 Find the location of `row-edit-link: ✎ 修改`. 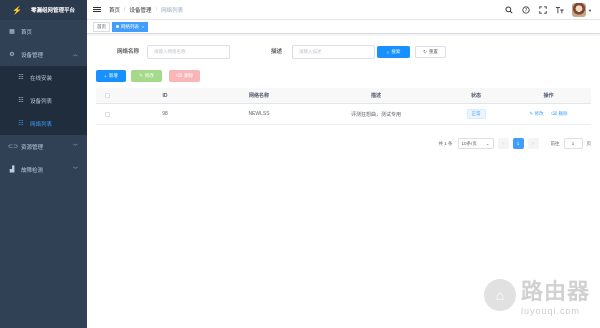

row-edit-link: ✎ 修改 is located at coordinates (536, 113).